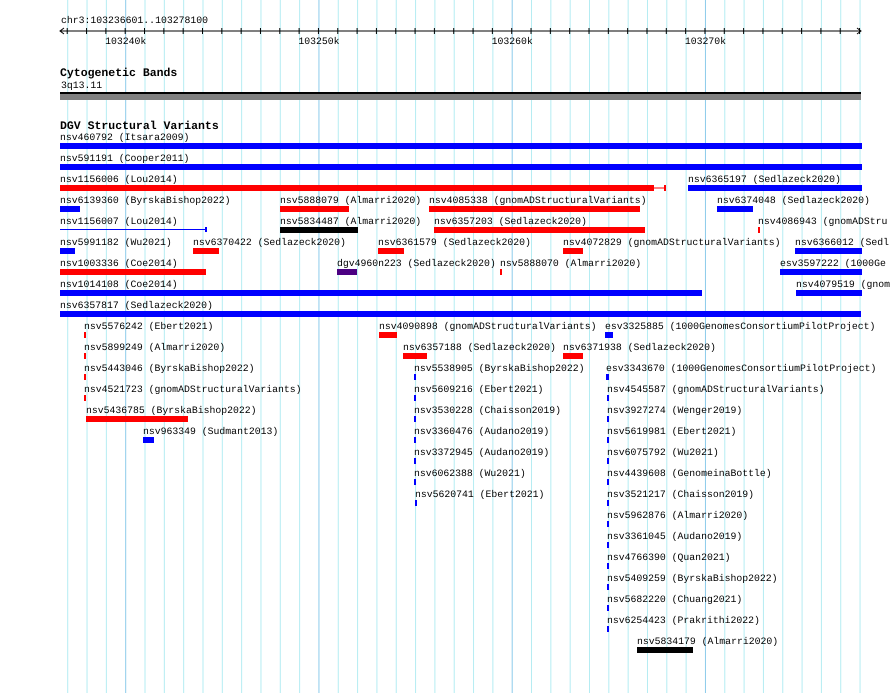 This screenshot has height=693, width=890. Describe the element at coordinates (677, 516) in the screenshot. I see `feature-label: nsv5962876 (Almarri2020)` at that location.